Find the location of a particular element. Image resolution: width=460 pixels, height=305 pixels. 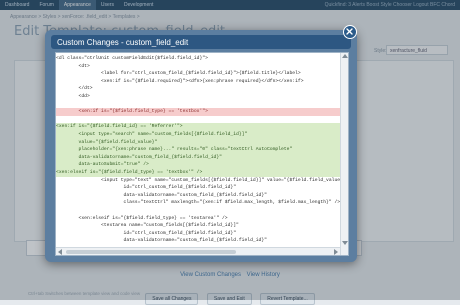

diff-line-added: value="{$field.field_value}" is located at coordinates (198, 142).